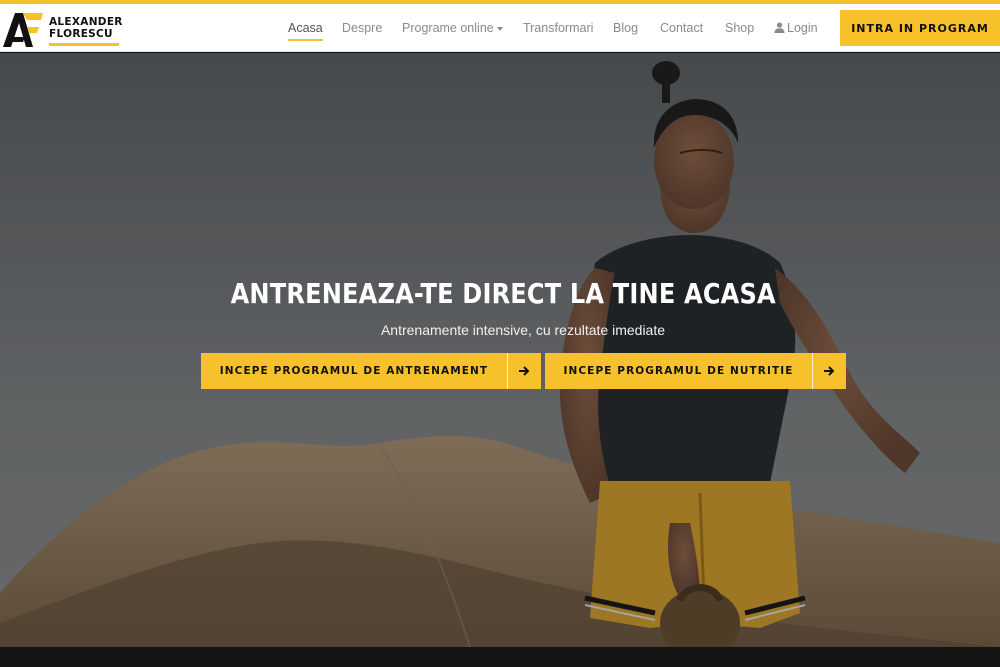 Image resolution: width=1000 pixels, height=667 pixels. I want to click on brand-name-line2: FLORESCU, so click(81, 34).